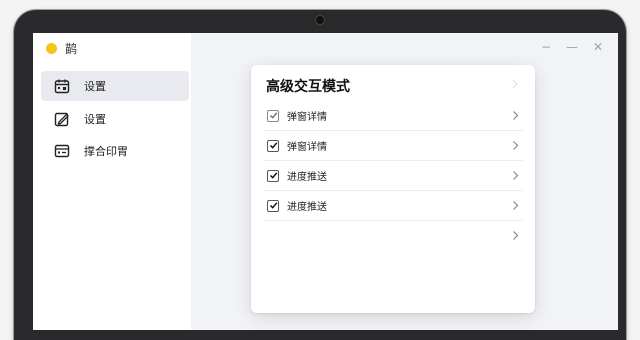 This screenshot has width=640, height=340. I want to click on maximize-button: —, so click(572, 47).